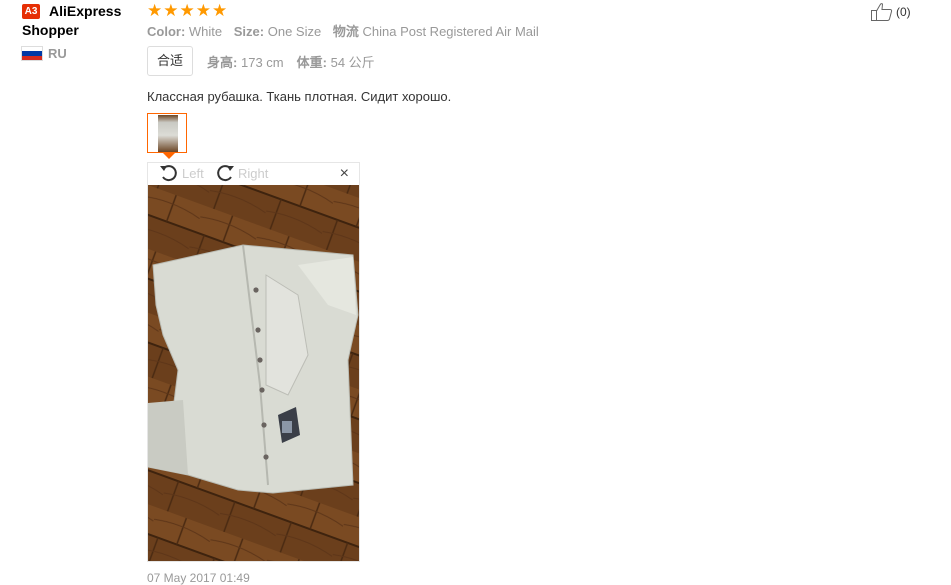  I want to click on review-photo-thumbnail, so click(167, 133).